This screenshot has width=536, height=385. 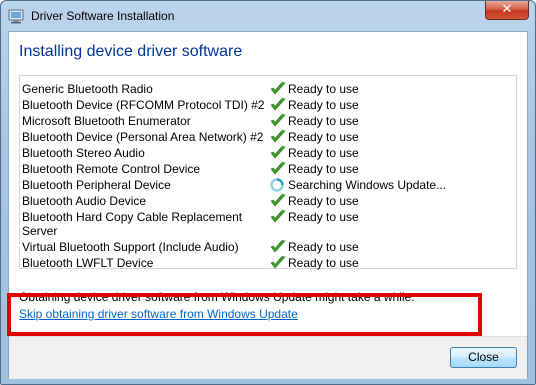 What do you see at coordinates (84, 201) in the screenshot?
I see `device-name: Bluetooth Audio Device` at bounding box center [84, 201].